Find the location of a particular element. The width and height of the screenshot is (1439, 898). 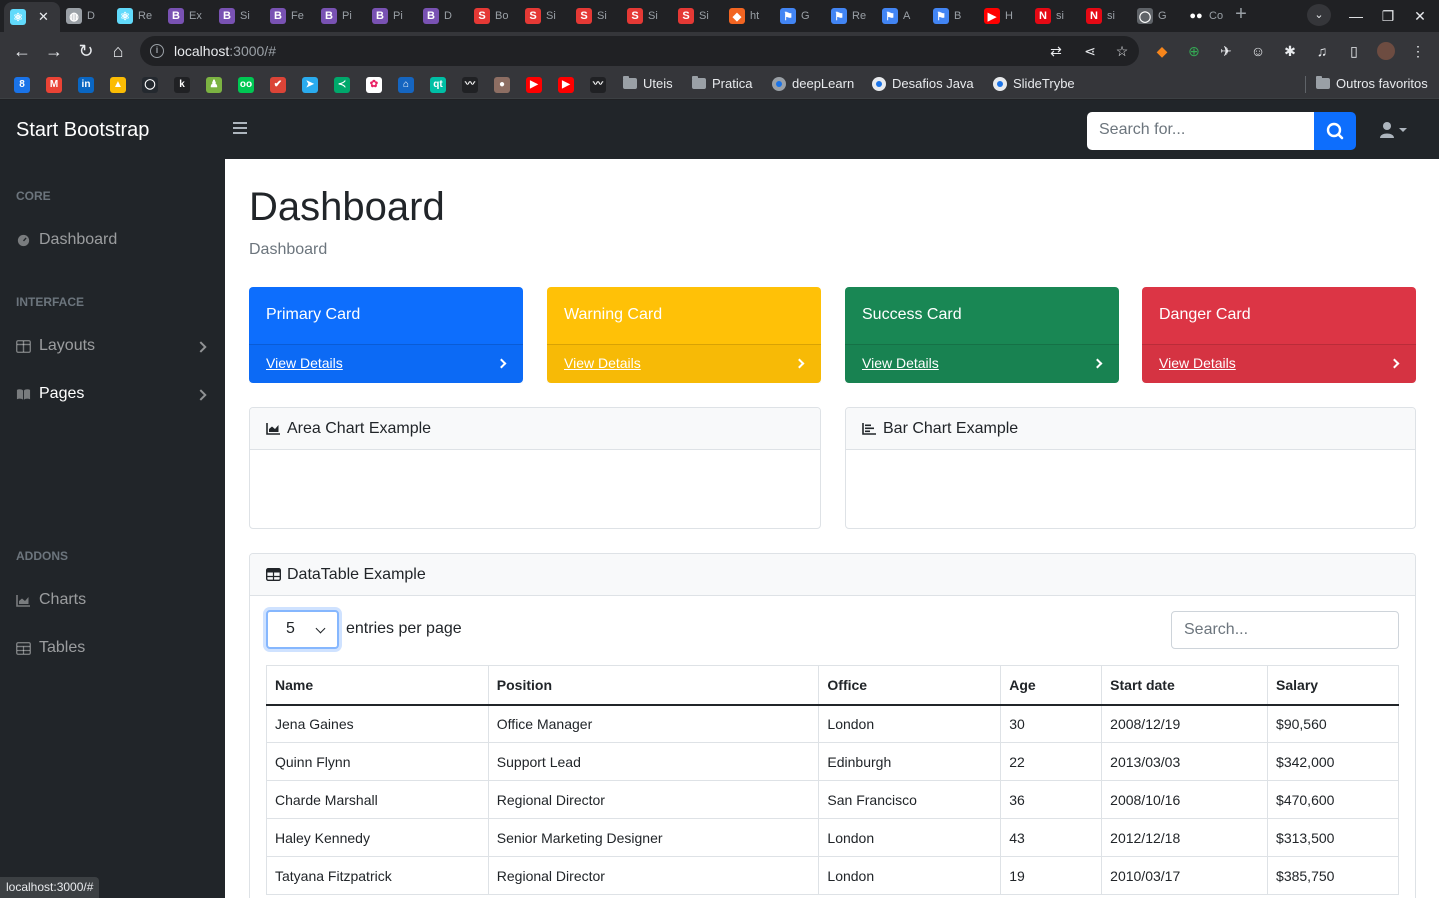

home-icon: ⌂ is located at coordinates (118, 51).